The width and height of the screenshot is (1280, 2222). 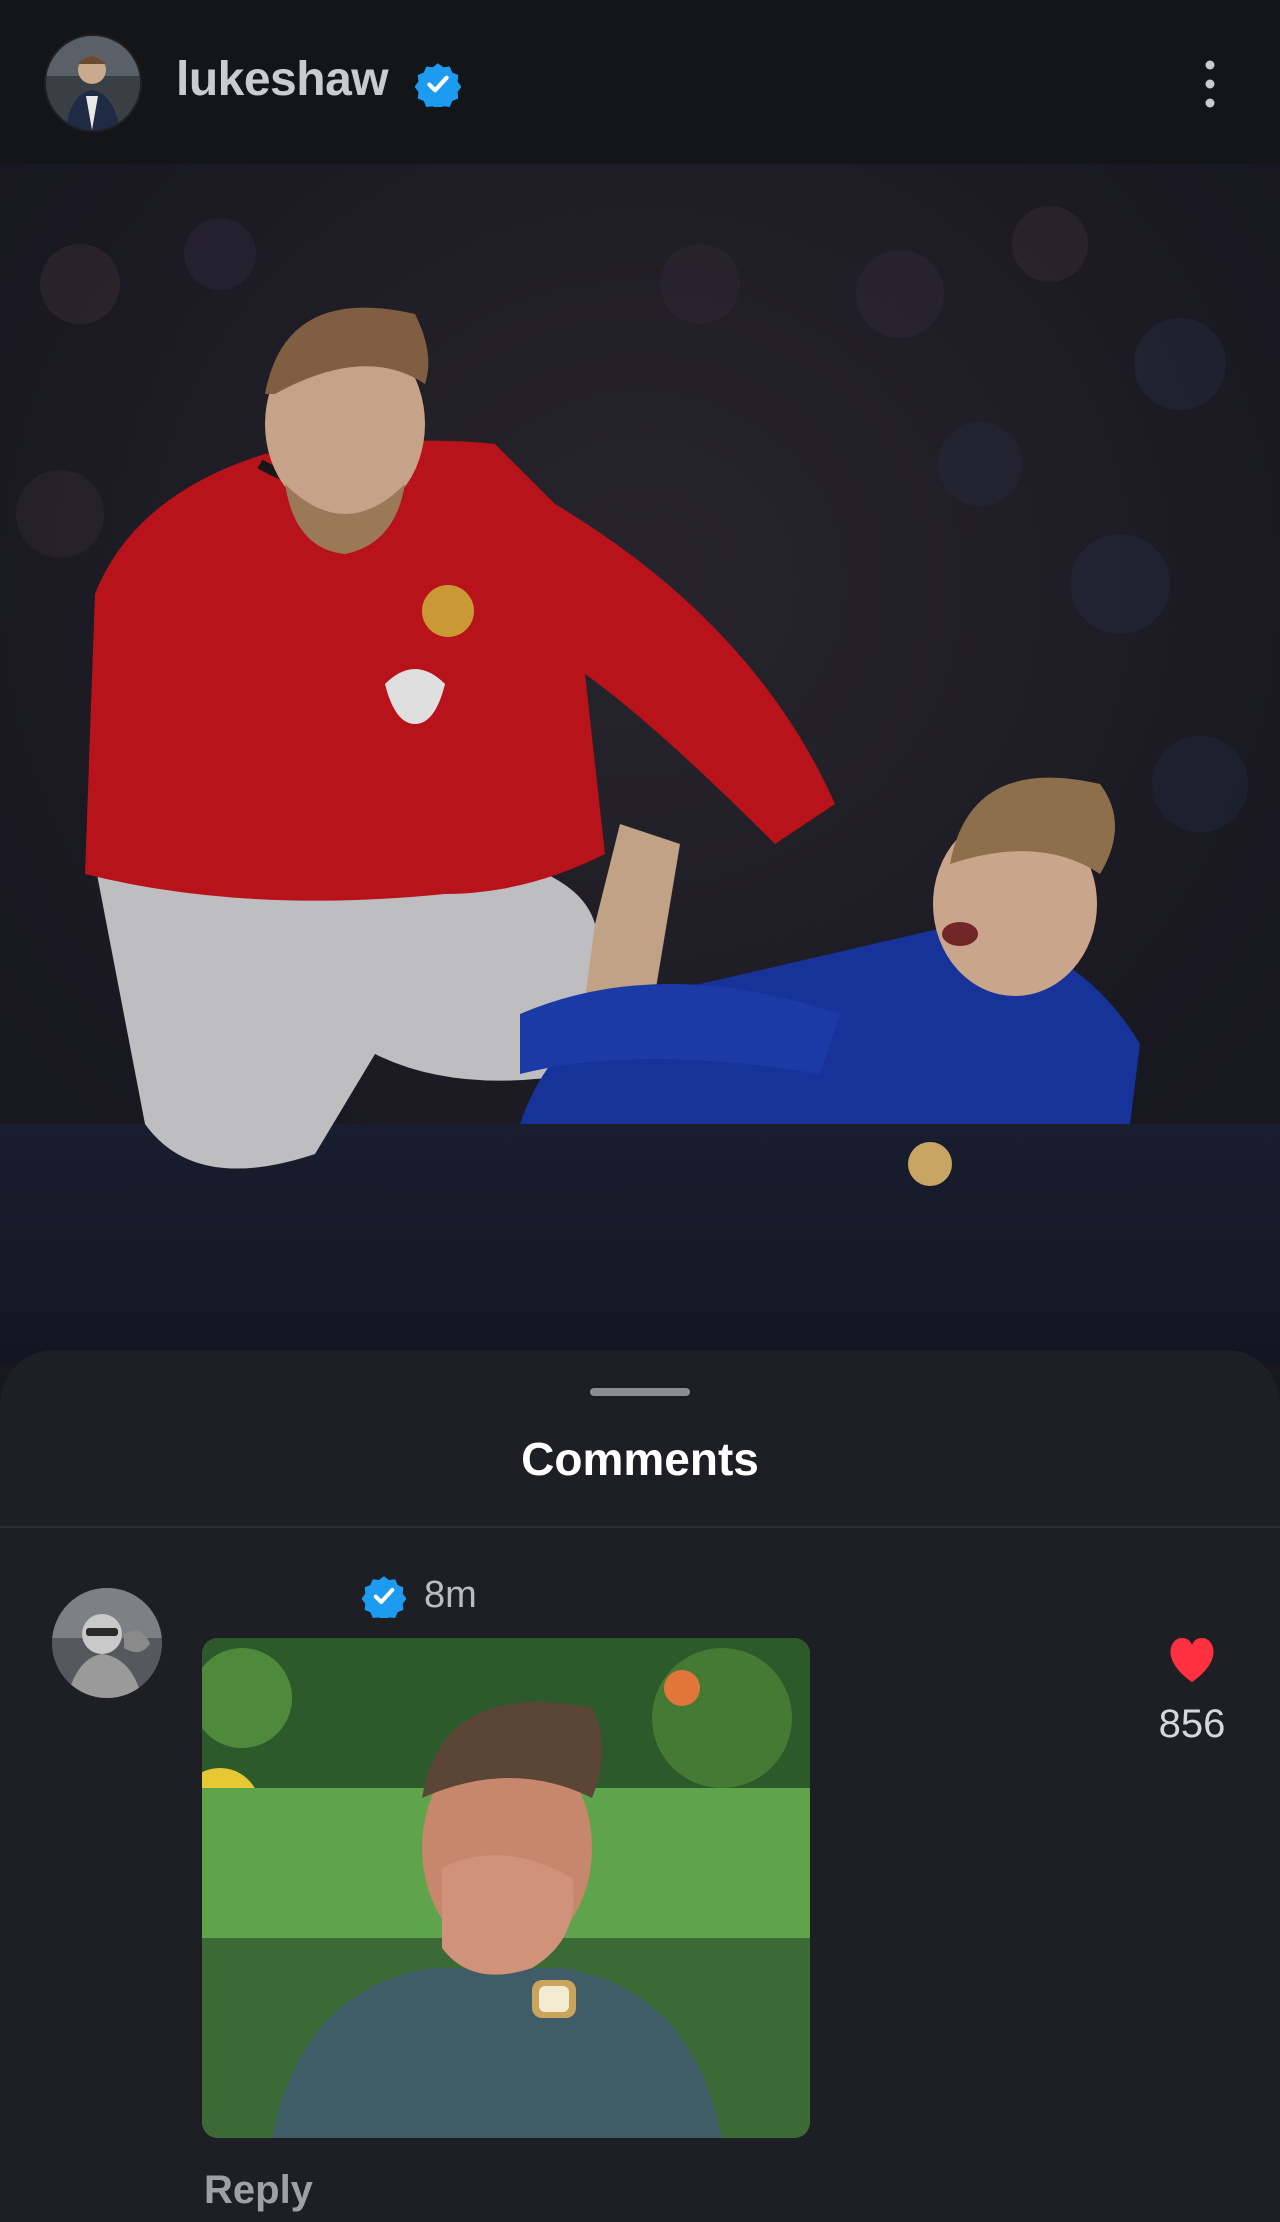 I want to click on reply-button: Reply, so click(x=258, y=2190).